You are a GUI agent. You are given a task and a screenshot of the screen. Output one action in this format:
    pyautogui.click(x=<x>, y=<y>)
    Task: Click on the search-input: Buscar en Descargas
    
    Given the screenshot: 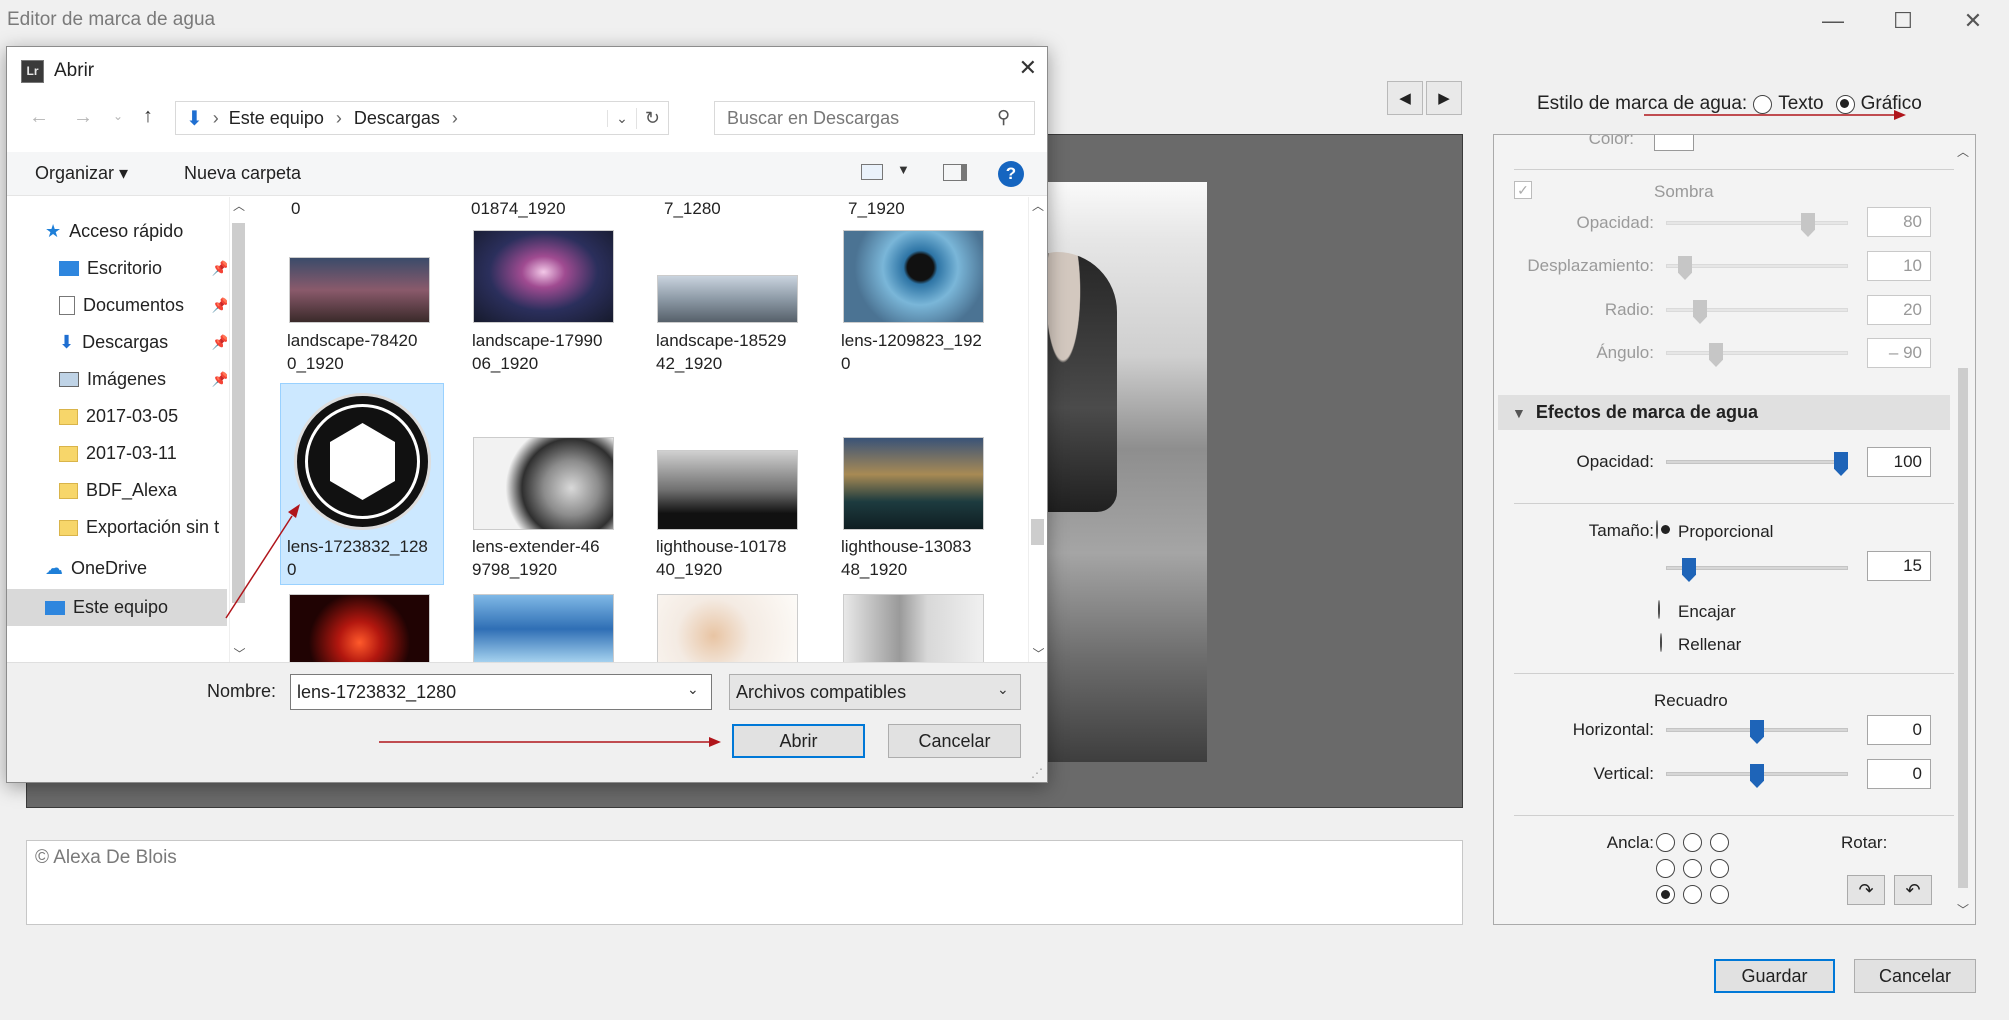 What is the action you would take?
    pyautogui.click(x=874, y=118)
    